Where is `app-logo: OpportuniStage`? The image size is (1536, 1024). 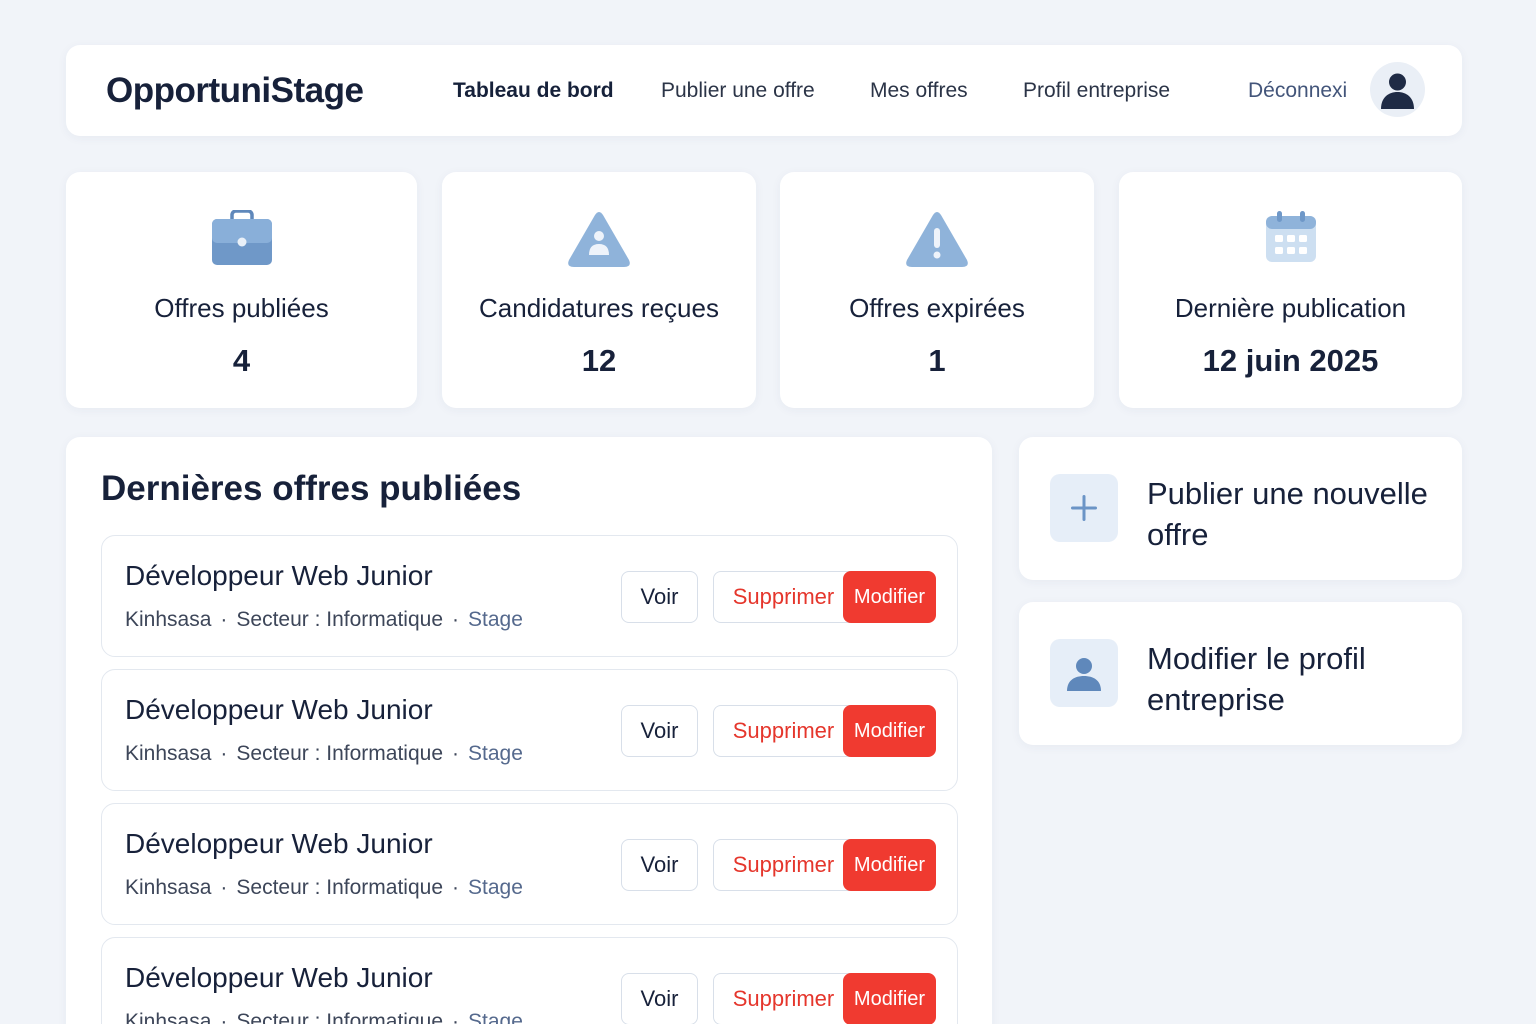
app-logo: OpportuniStage is located at coordinates (235, 91).